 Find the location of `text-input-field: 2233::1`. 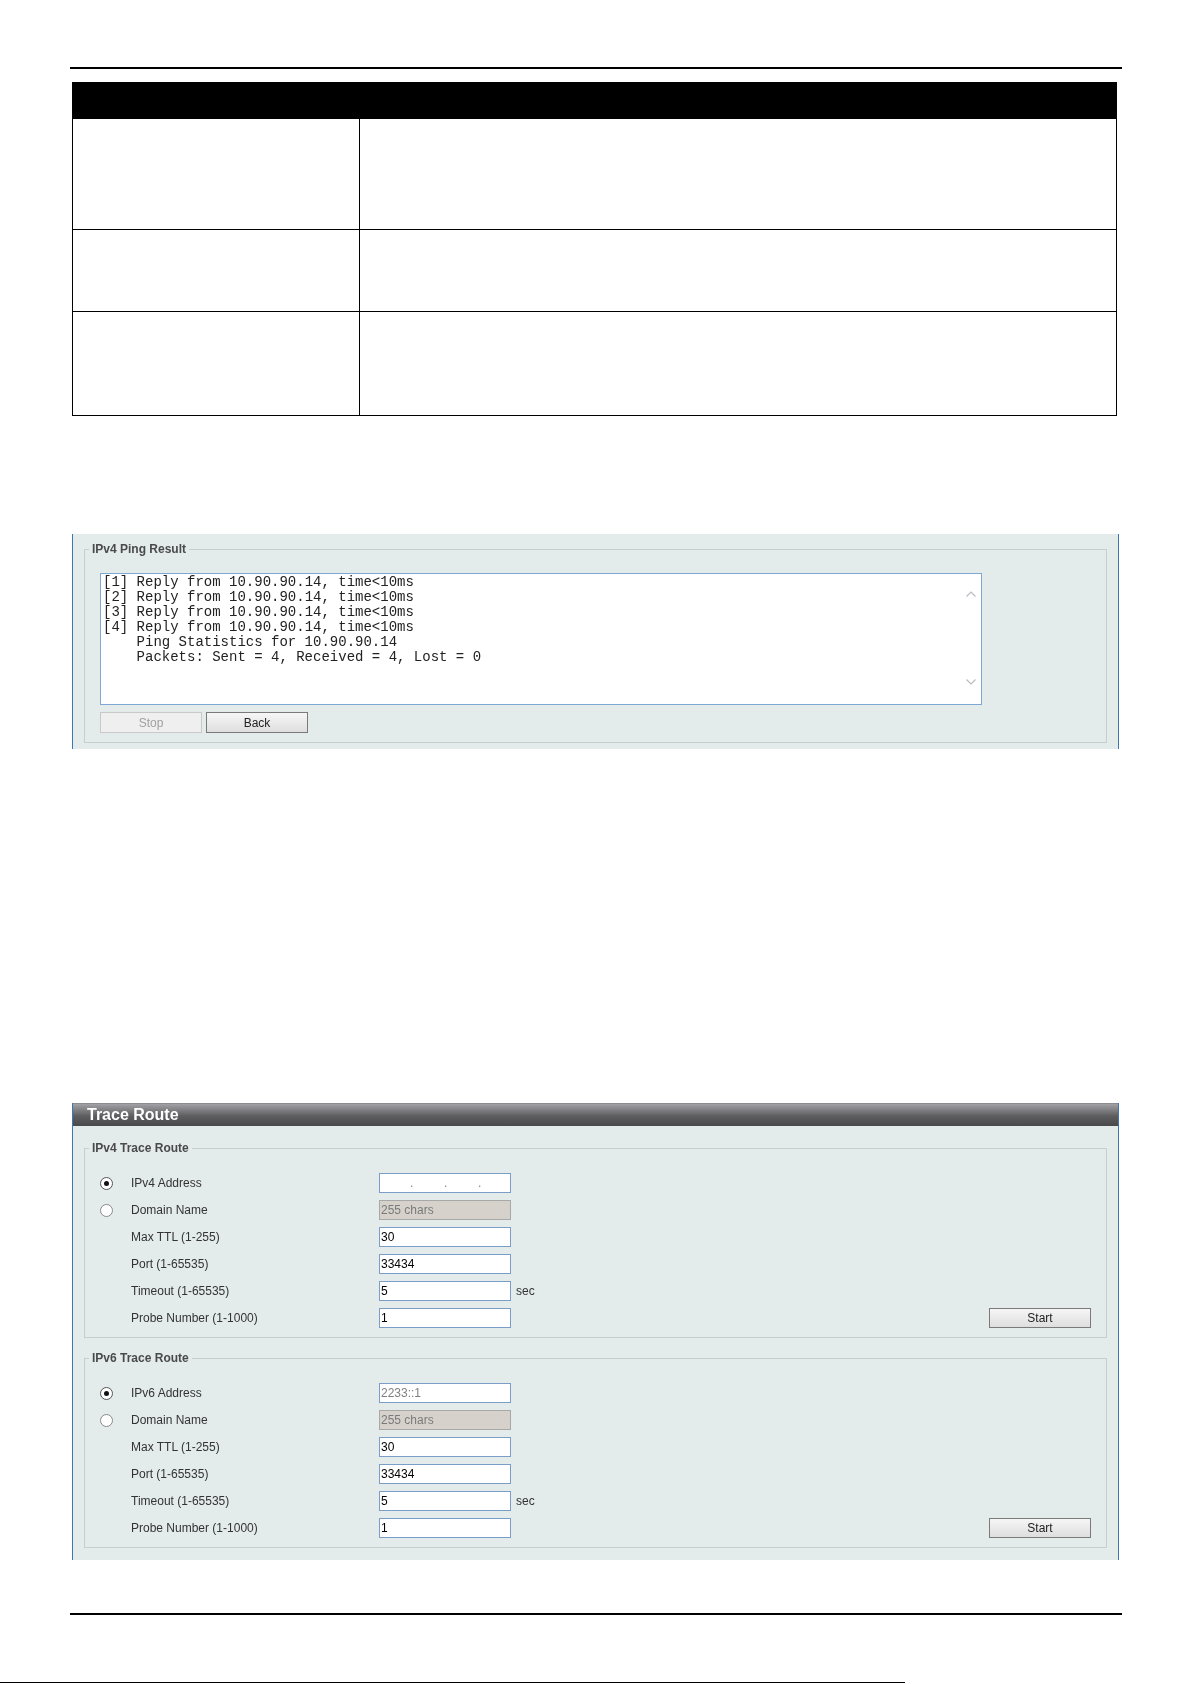

text-input-field: 2233::1 is located at coordinates (445, 1393).